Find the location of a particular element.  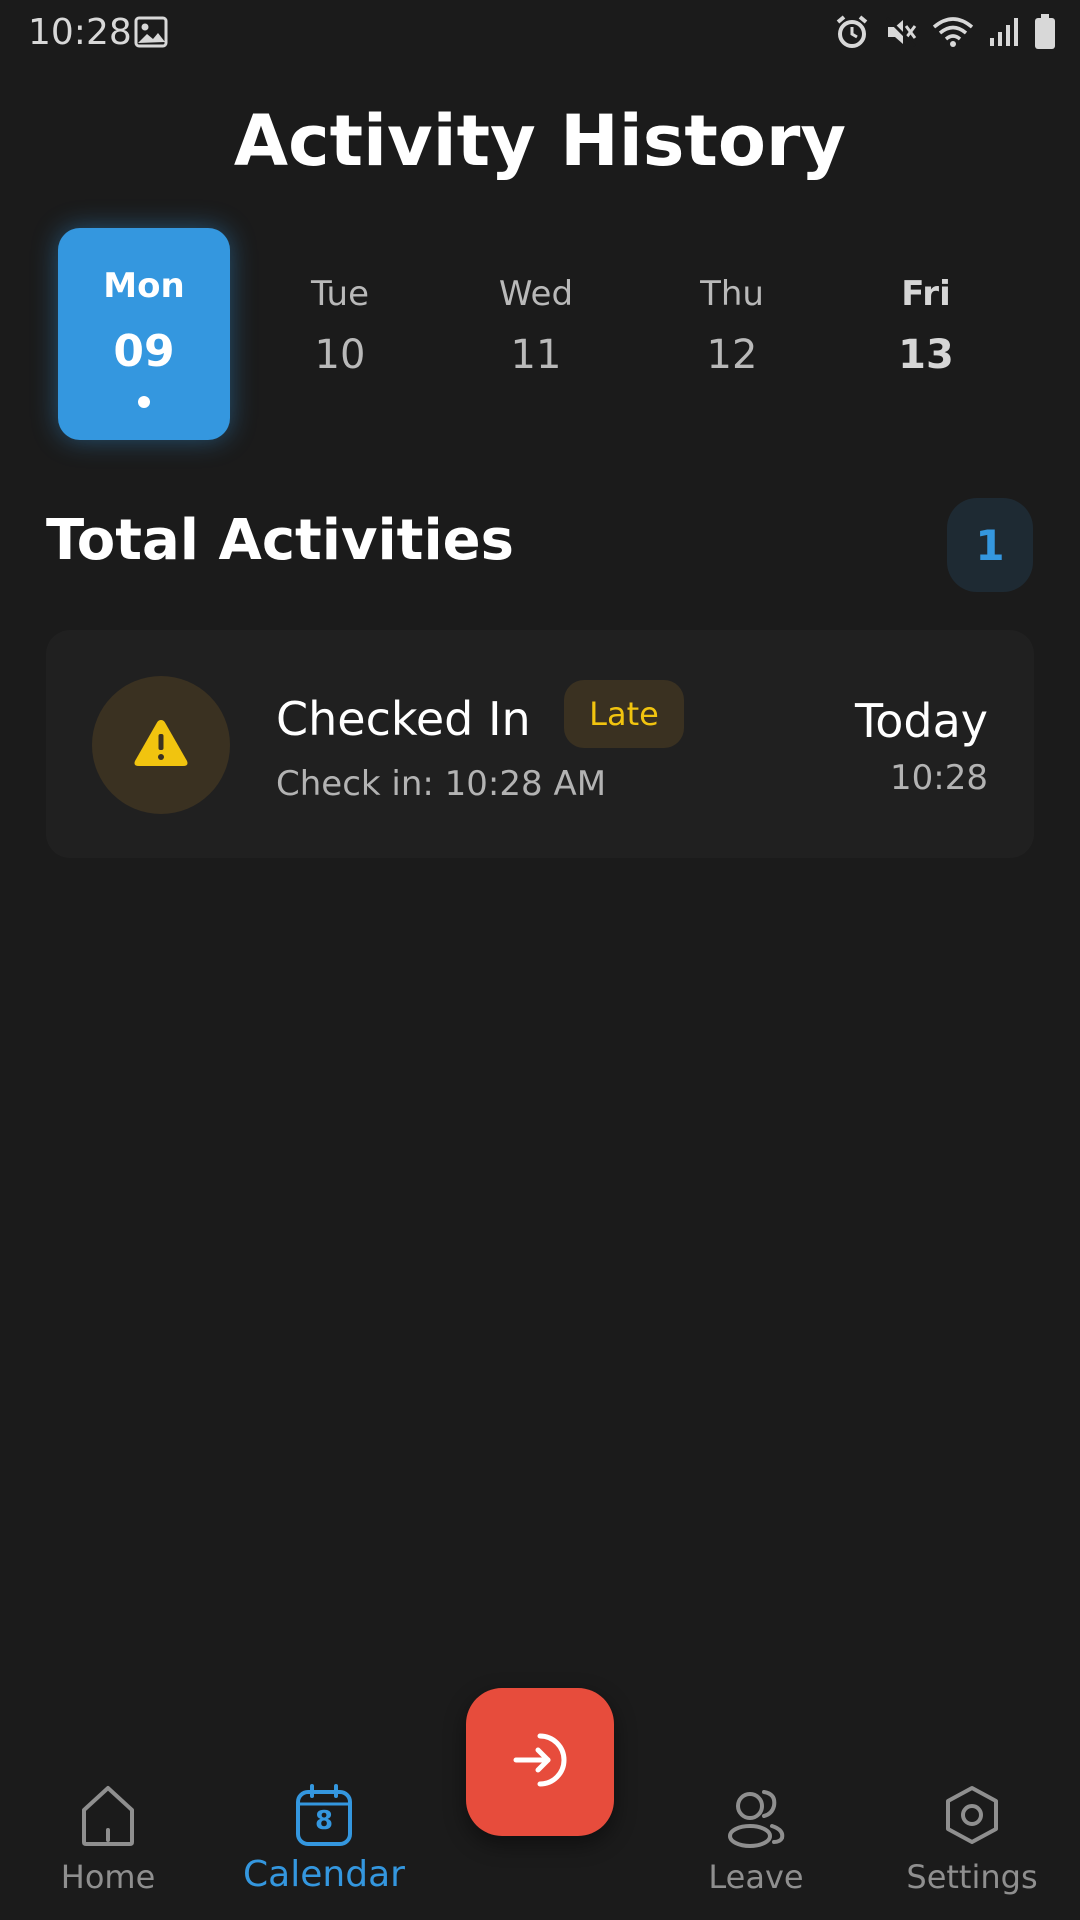

date-dow: Mon is located at coordinates (144, 286).